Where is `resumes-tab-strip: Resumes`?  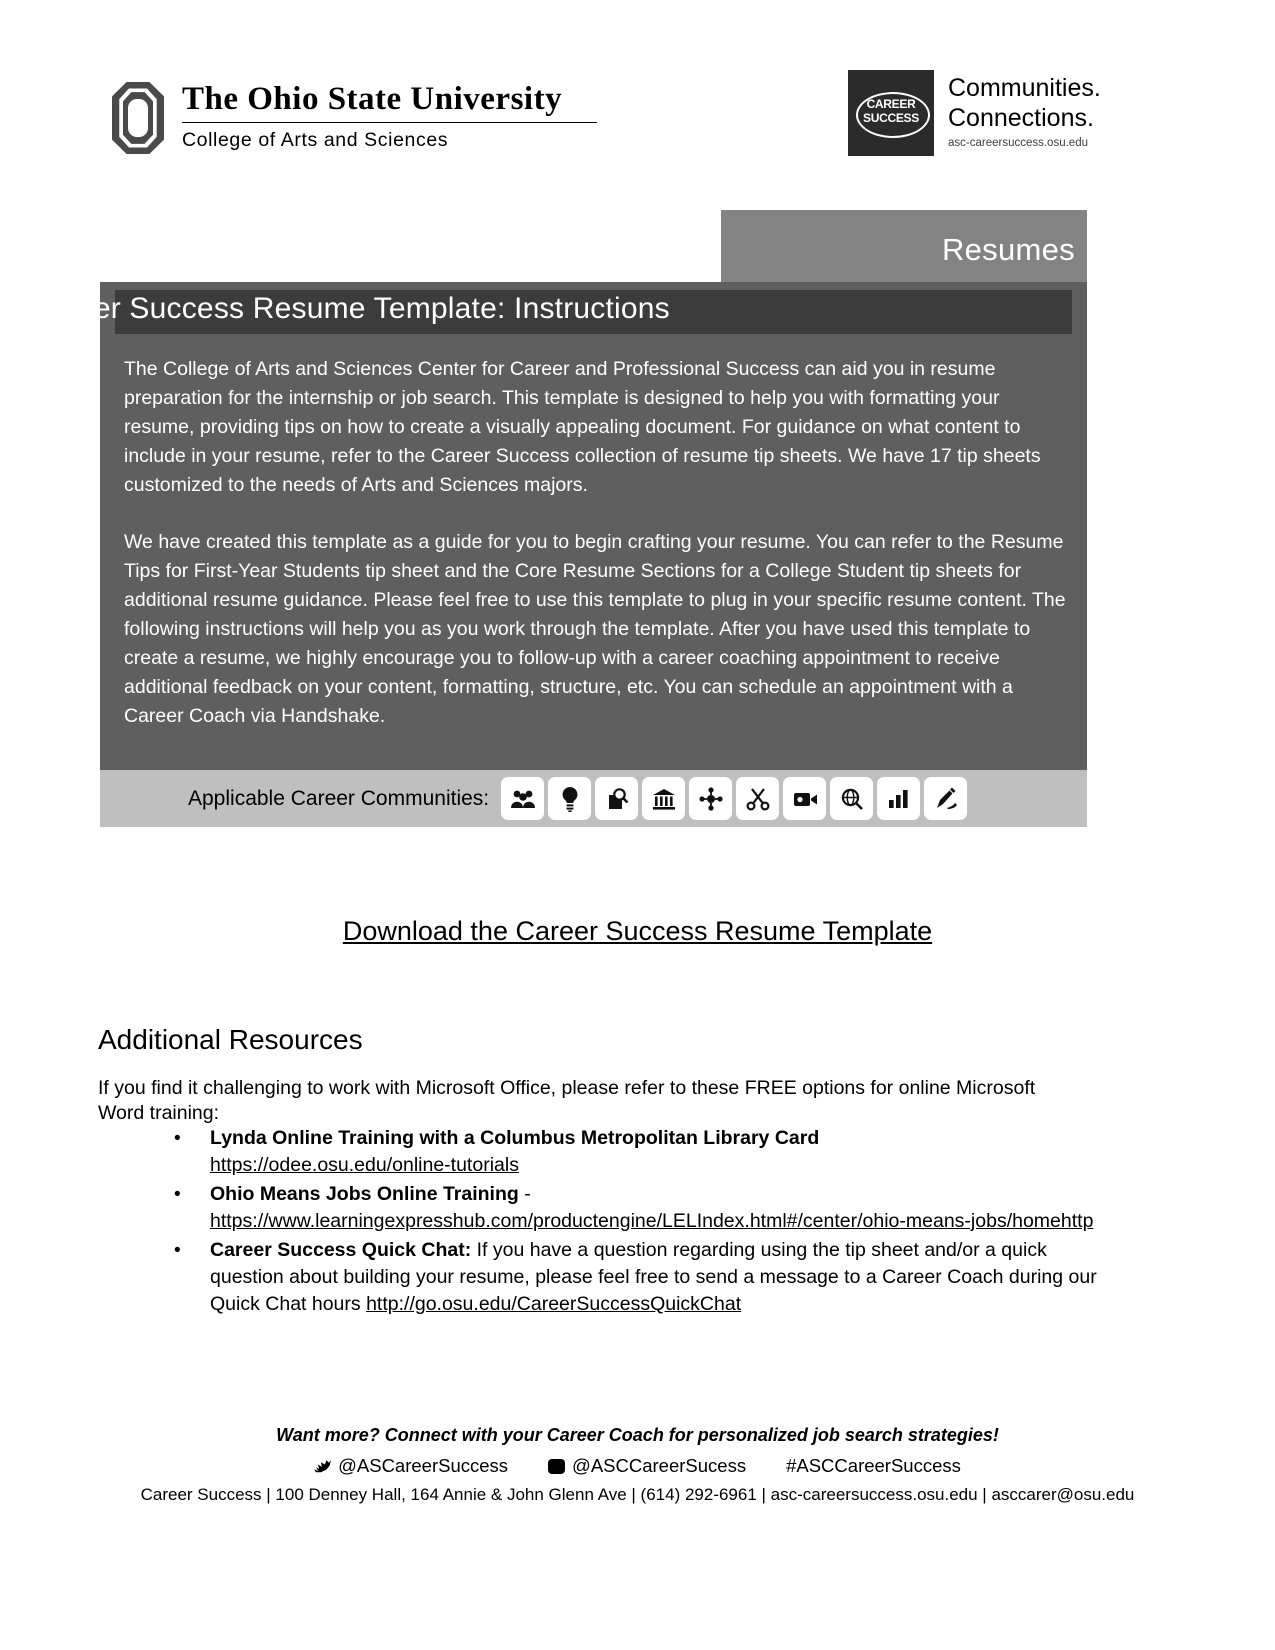
resumes-tab-strip: Resumes is located at coordinates (904, 246).